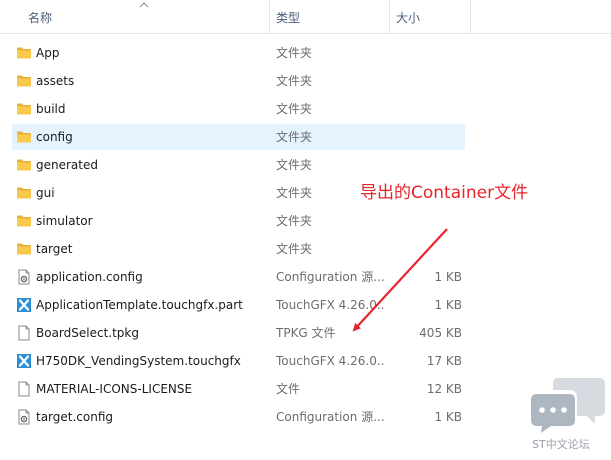 This screenshot has width=611, height=460. What do you see at coordinates (55, 81) in the screenshot?
I see `file-name: assets` at bounding box center [55, 81].